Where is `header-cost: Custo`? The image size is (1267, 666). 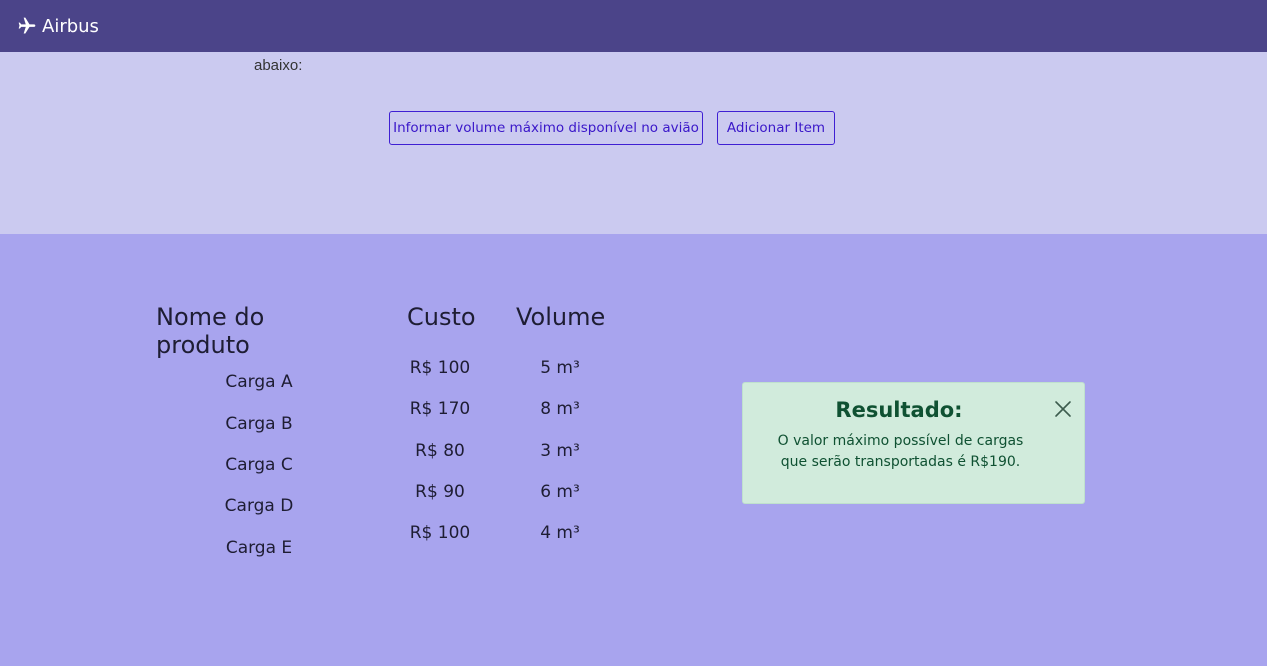
header-cost: Custo is located at coordinates (441, 317).